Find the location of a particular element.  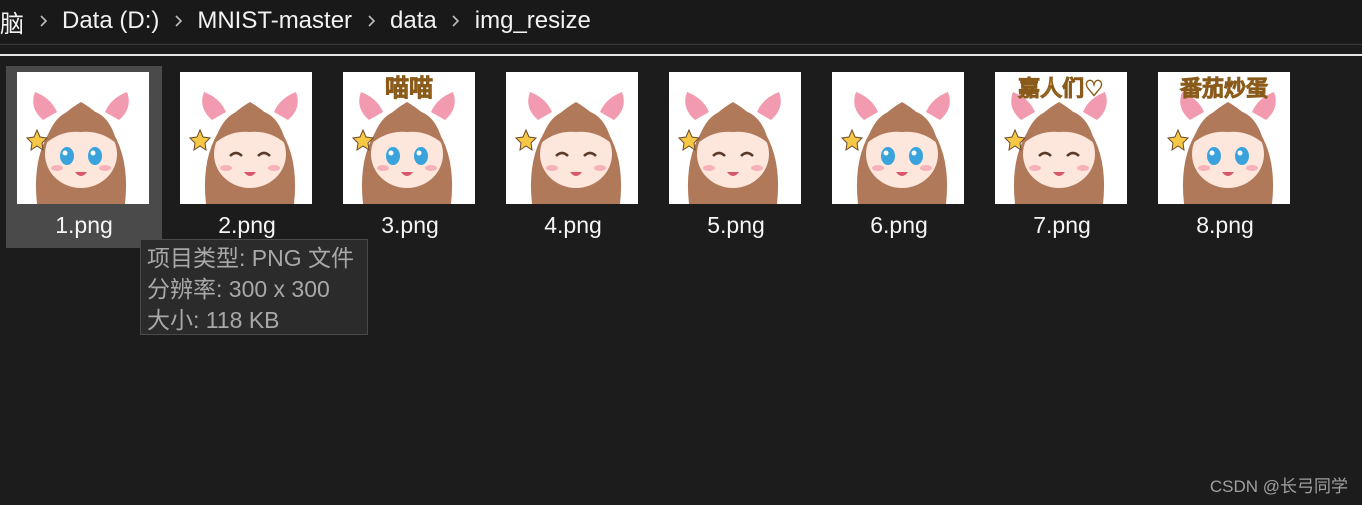

file-item: 4.png is located at coordinates (573, 157).